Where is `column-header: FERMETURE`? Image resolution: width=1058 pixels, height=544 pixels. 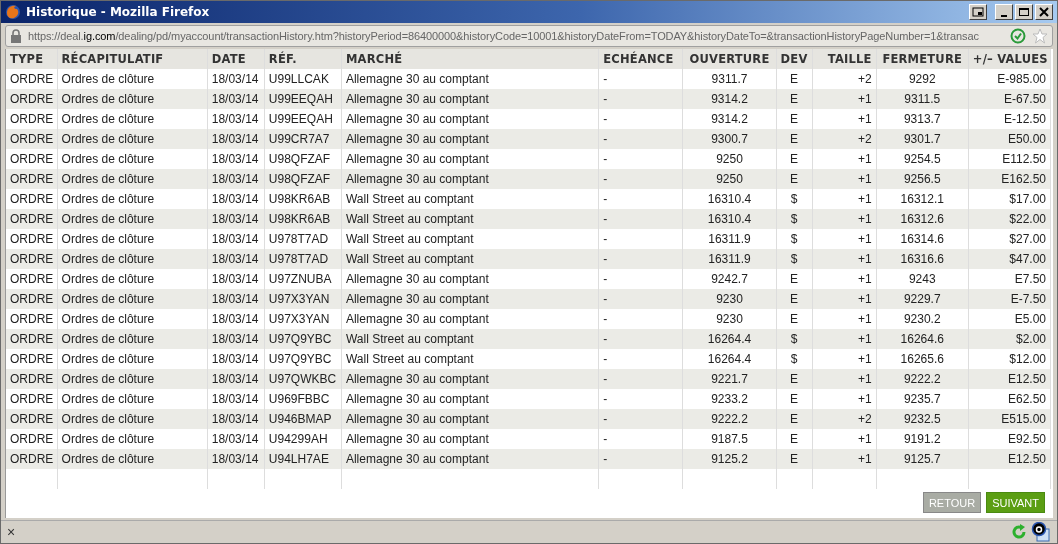 column-header: FERMETURE is located at coordinates (922, 59).